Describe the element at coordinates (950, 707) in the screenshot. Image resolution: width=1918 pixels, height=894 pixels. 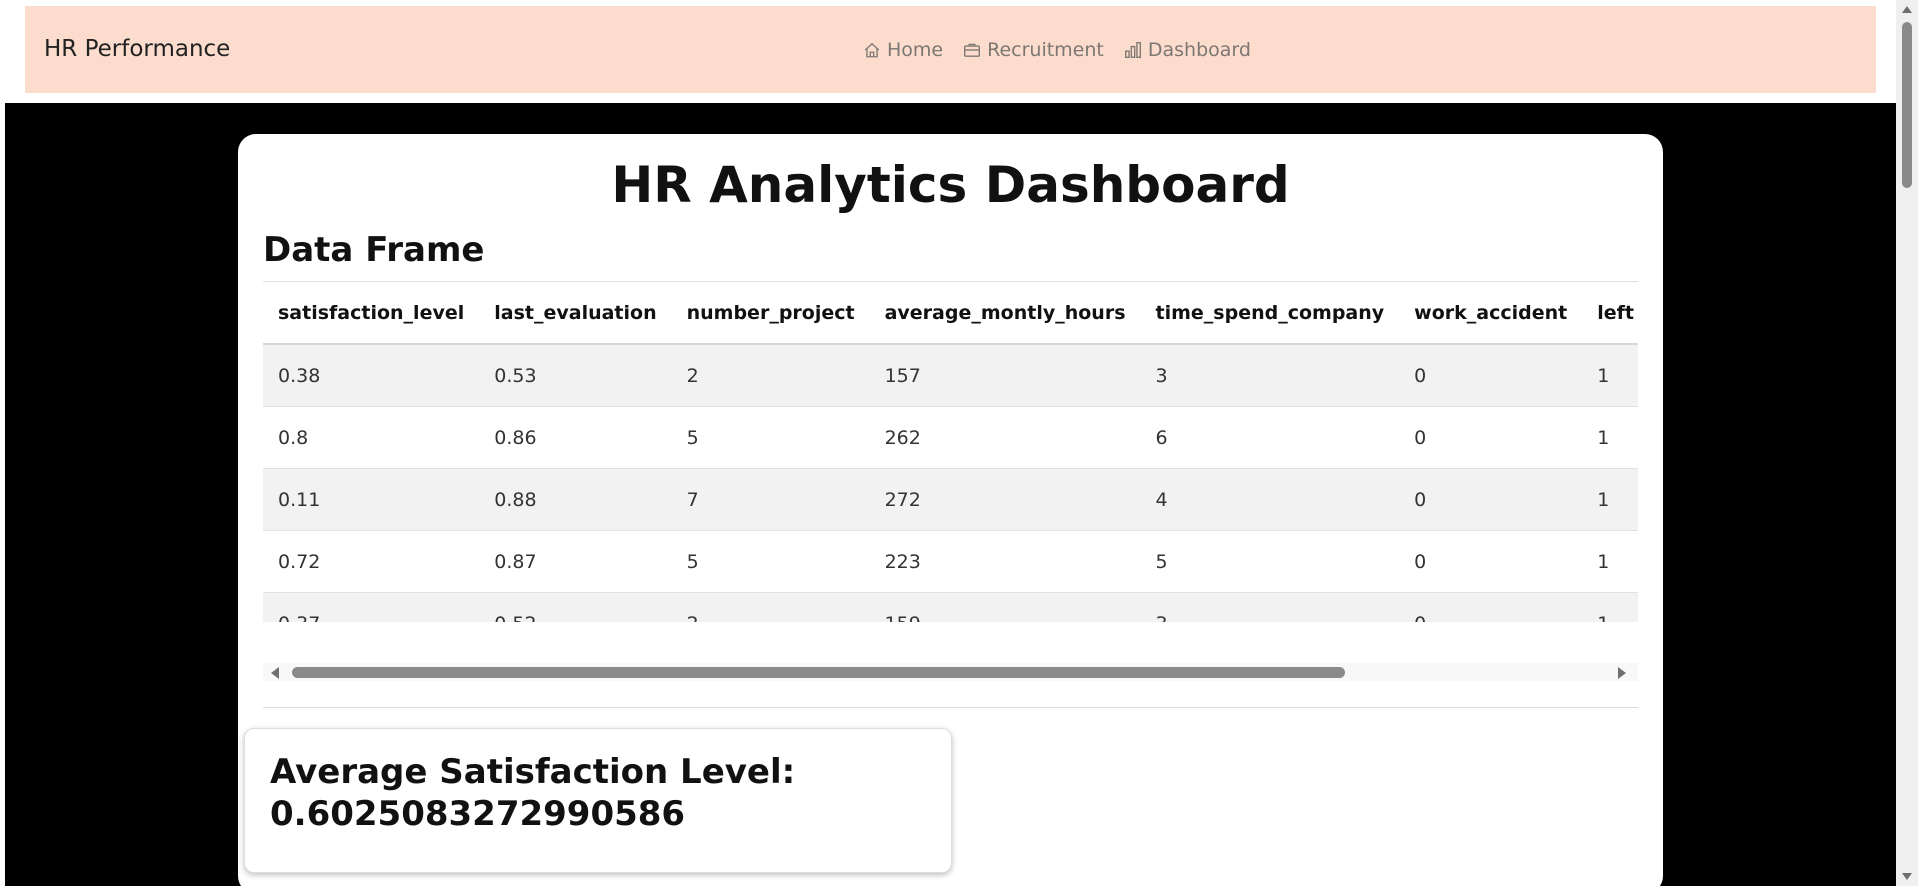
I see `divider` at that location.